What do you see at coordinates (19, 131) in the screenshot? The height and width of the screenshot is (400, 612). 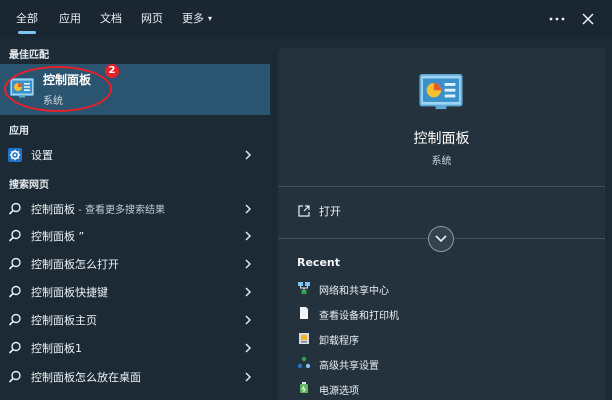 I see `apps-heading: 应用` at bounding box center [19, 131].